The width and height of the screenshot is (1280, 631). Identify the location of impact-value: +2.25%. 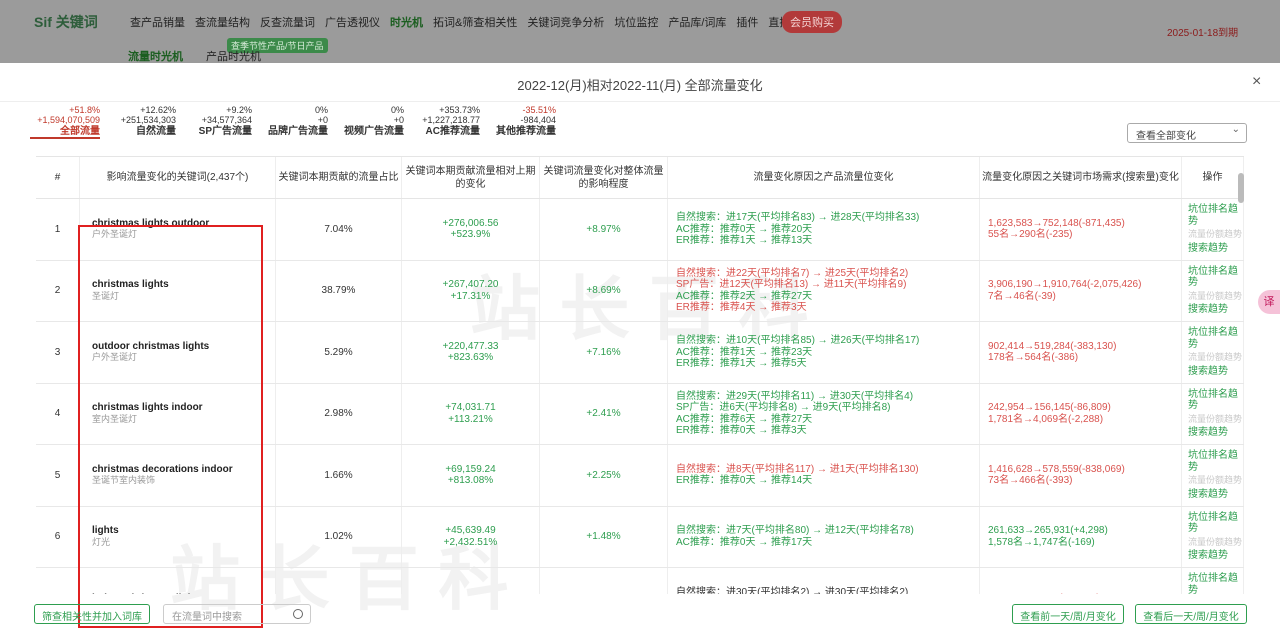
(603, 475).